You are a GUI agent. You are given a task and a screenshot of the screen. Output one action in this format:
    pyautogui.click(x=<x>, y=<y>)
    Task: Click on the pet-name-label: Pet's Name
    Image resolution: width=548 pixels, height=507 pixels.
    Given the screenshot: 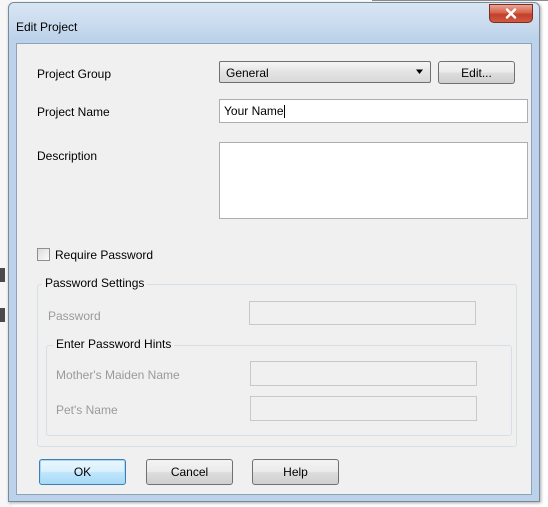 What is the action you would take?
    pyautogui.click(x=87, y=410)
    